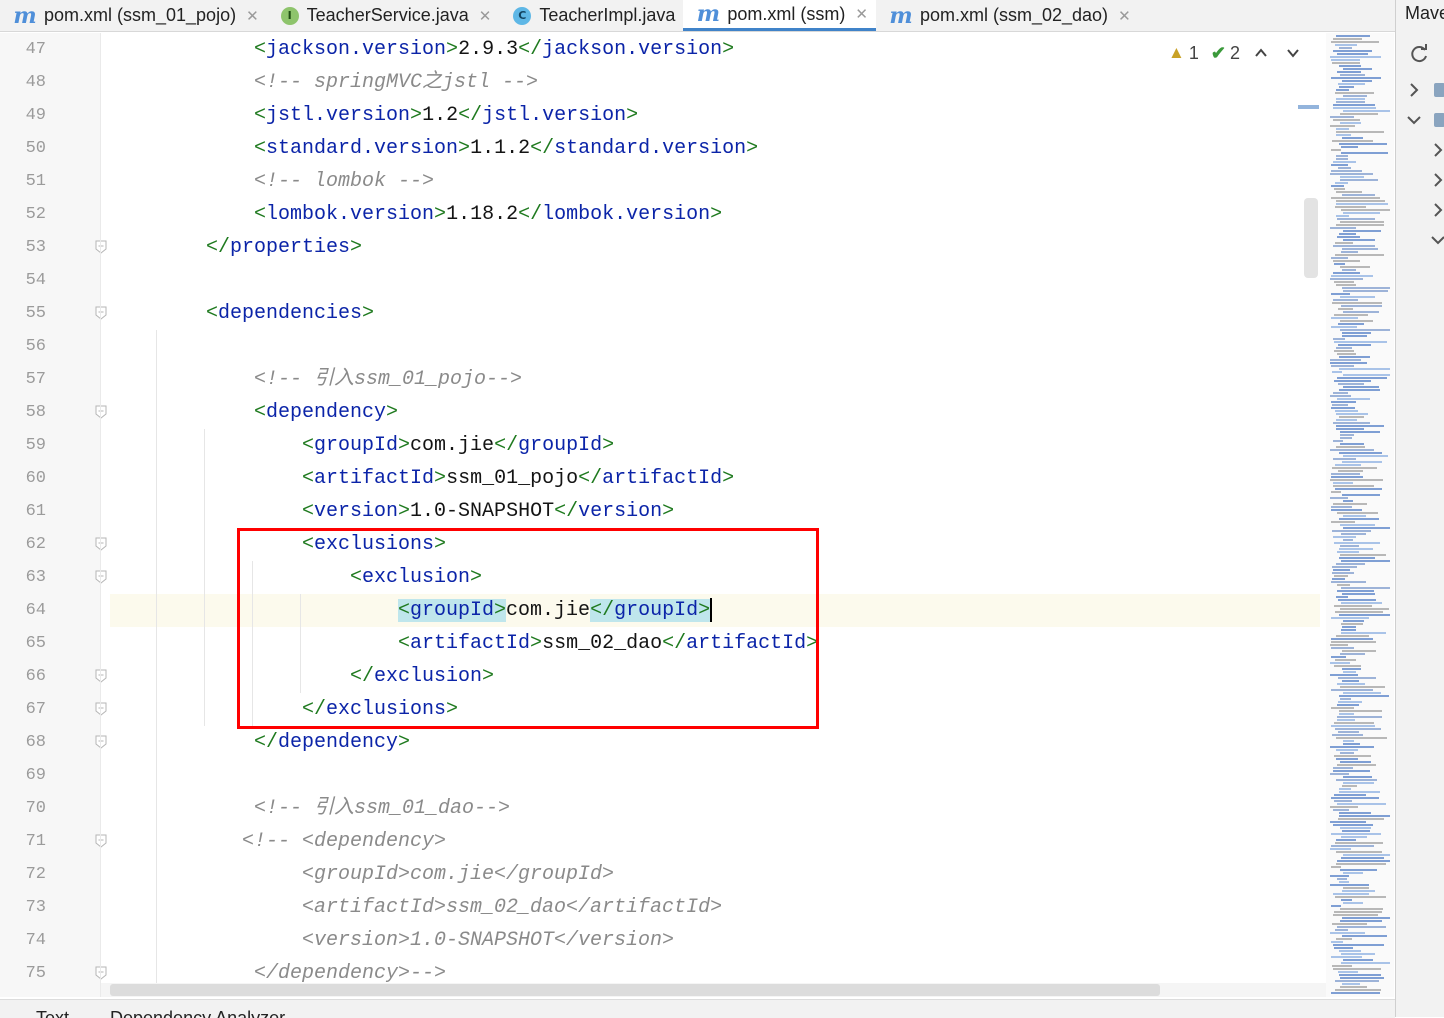 This screenshot has height=1018, width=1444. I want to click on horizontal-scrollbar-thumb, so click(635, 990).